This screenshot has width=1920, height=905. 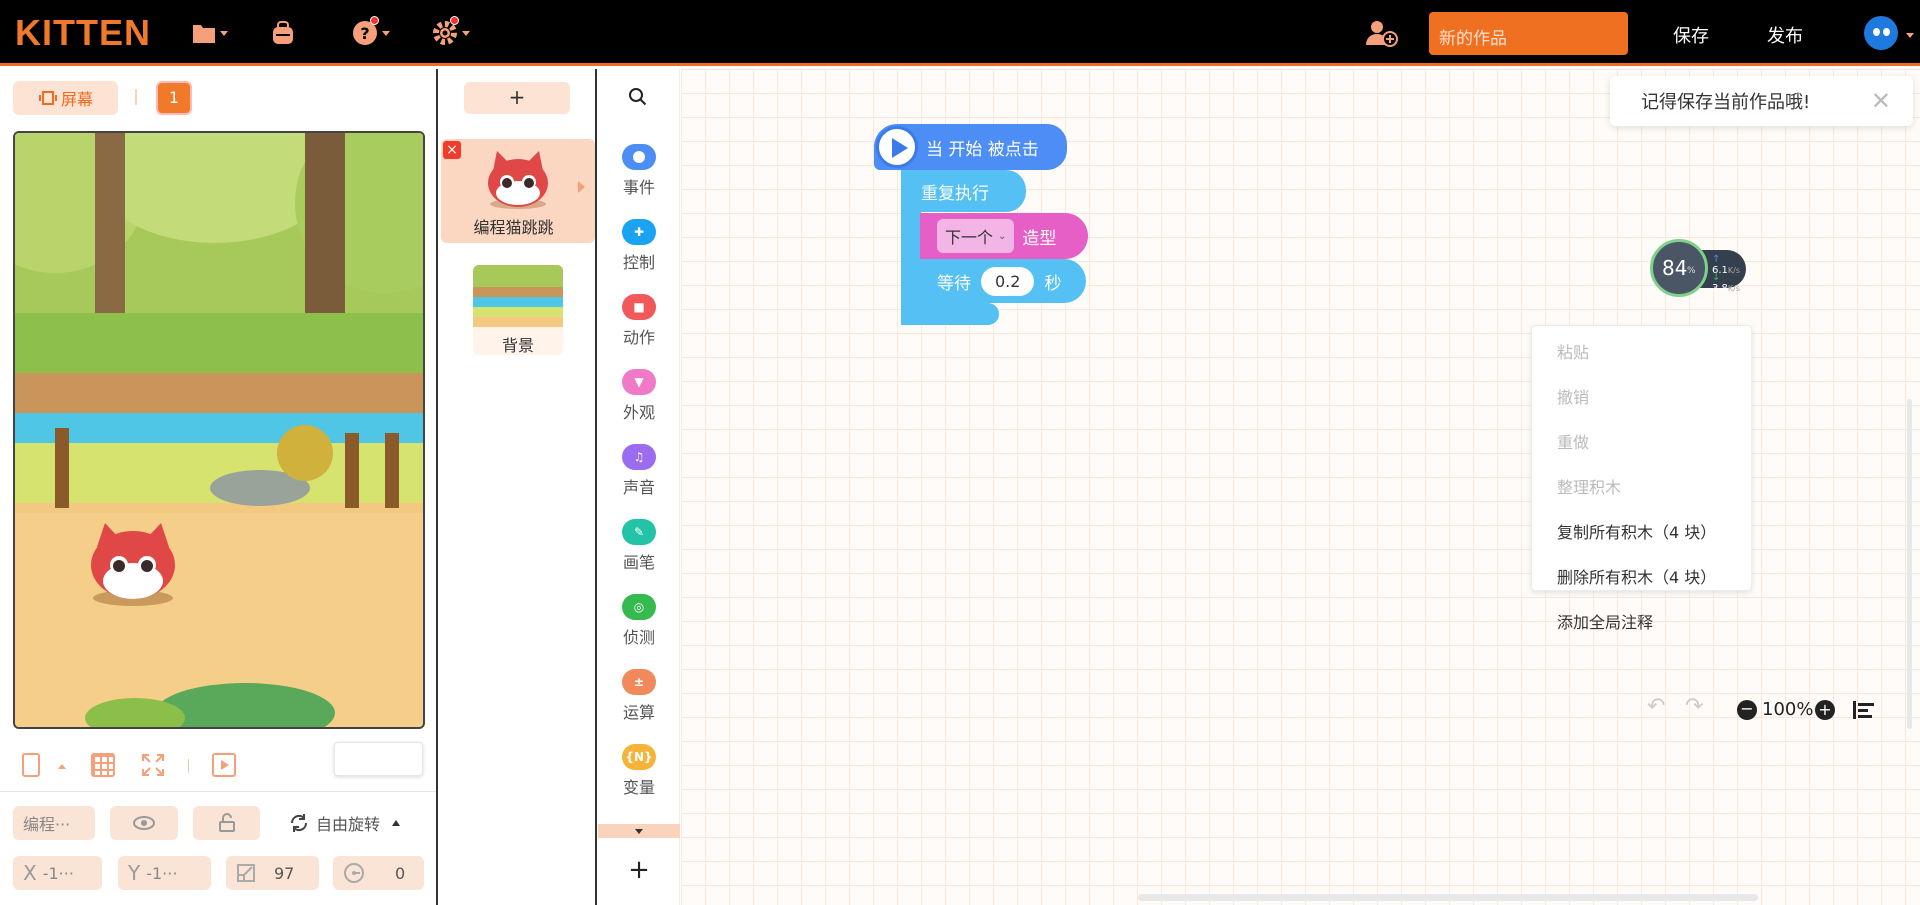 I want to click on add-collaborator-button, so click(x=1382, y=33).